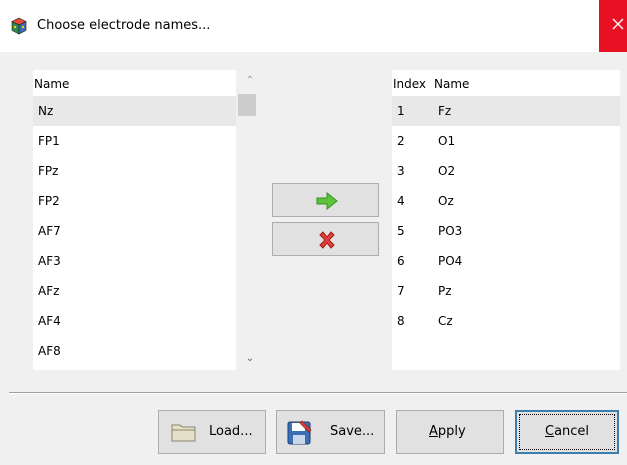  I want to click on list-item: AF4, so click(134, 321).